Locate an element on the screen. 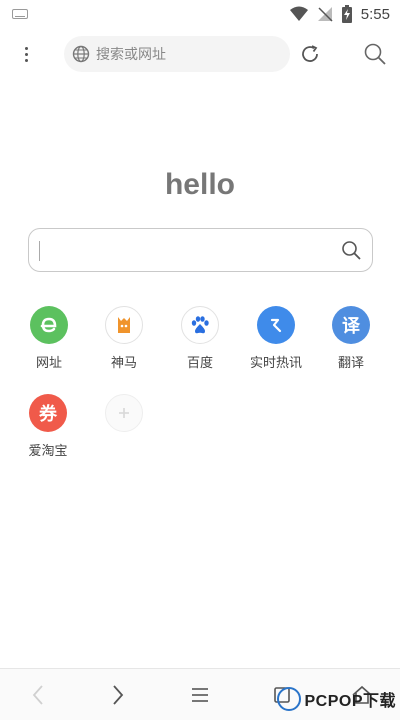 Image resolution: width=400 pixels, height=720 pixels. e-browser-icon is located at coordinates (49, 325).